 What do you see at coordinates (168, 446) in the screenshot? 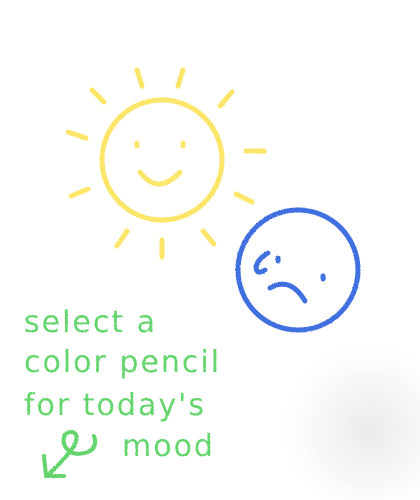
I see `prompt-line-4: mood` at bounding box center [168, 446].